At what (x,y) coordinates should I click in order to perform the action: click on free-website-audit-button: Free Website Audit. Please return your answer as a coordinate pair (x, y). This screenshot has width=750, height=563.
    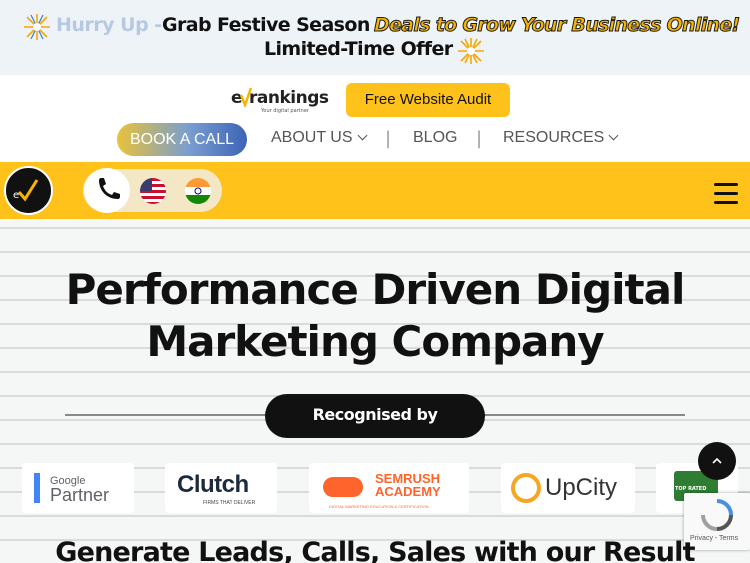
    Looking at the image, I should click on (428, 100).